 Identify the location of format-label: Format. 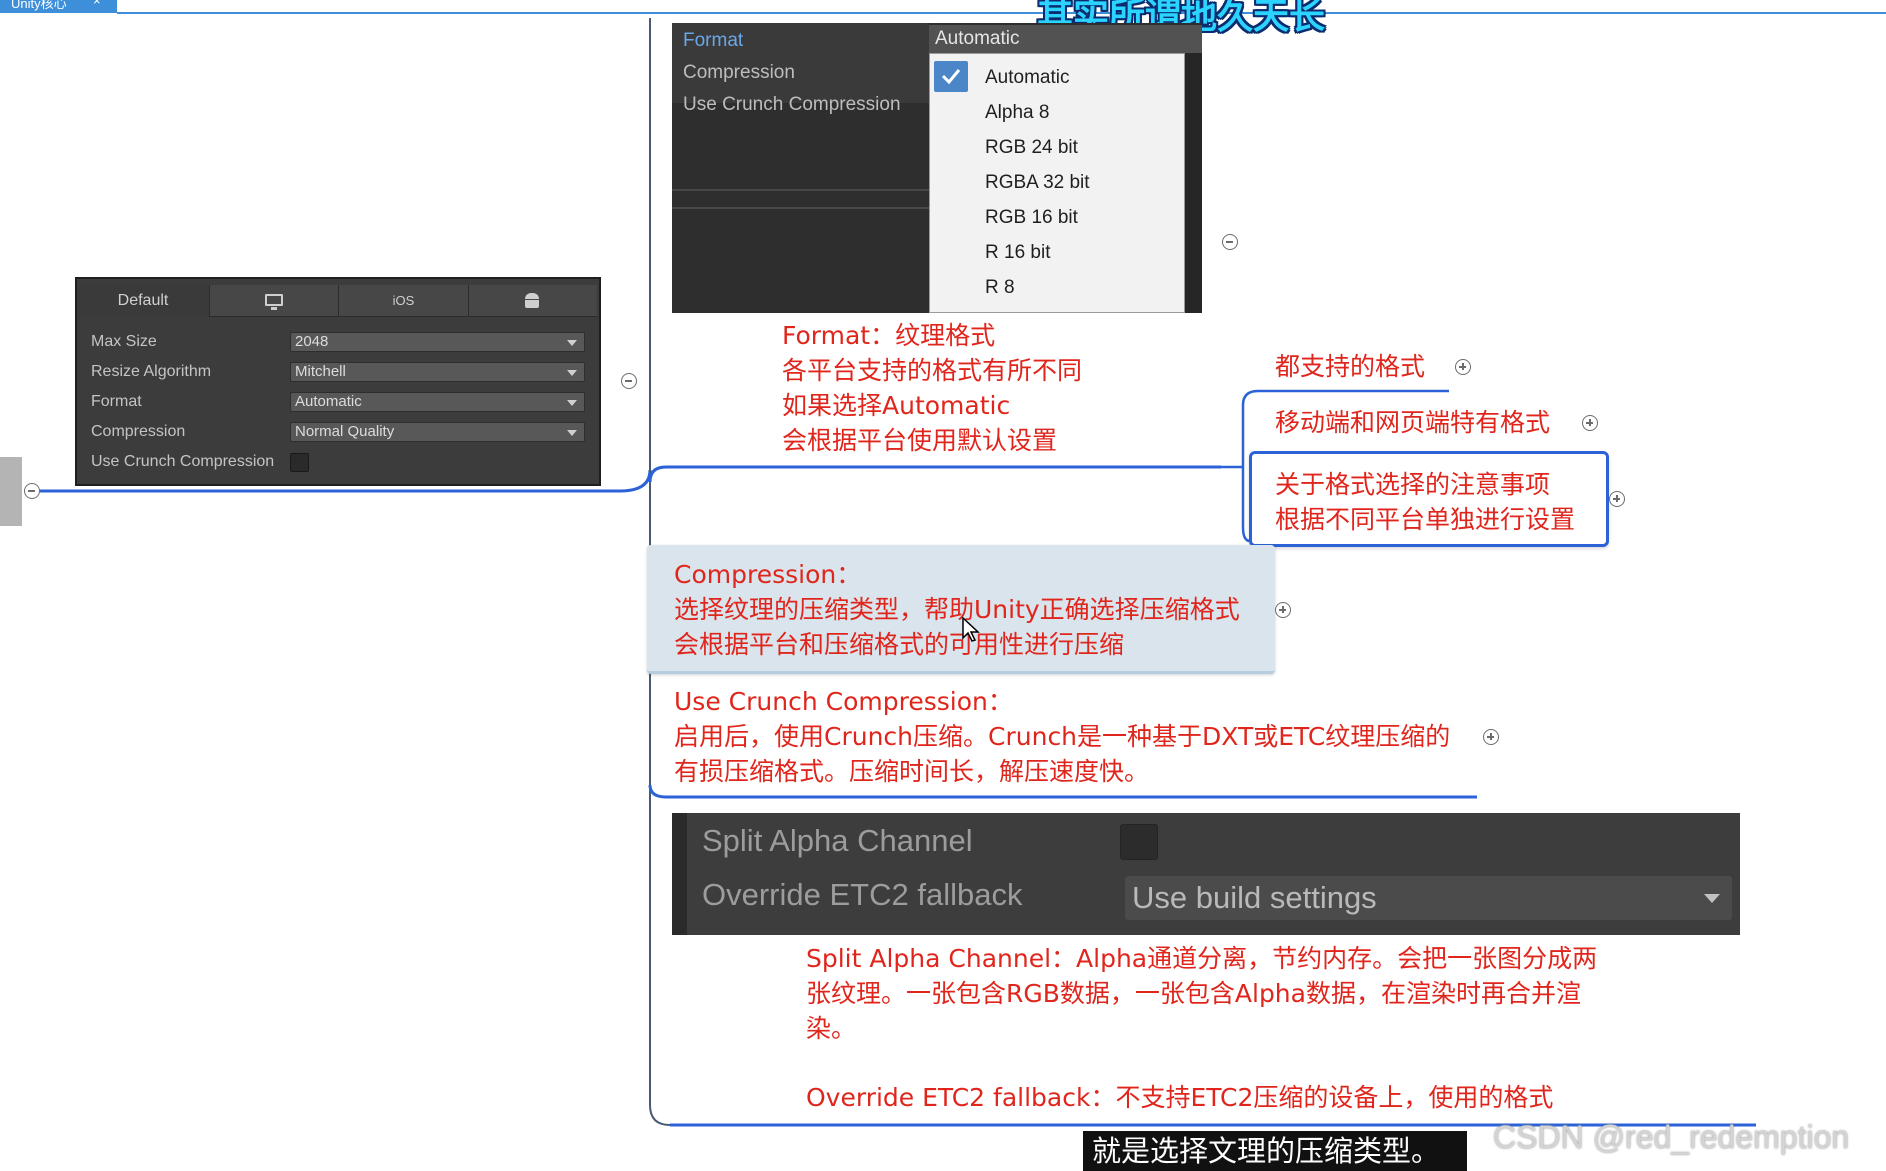
(116, 401).